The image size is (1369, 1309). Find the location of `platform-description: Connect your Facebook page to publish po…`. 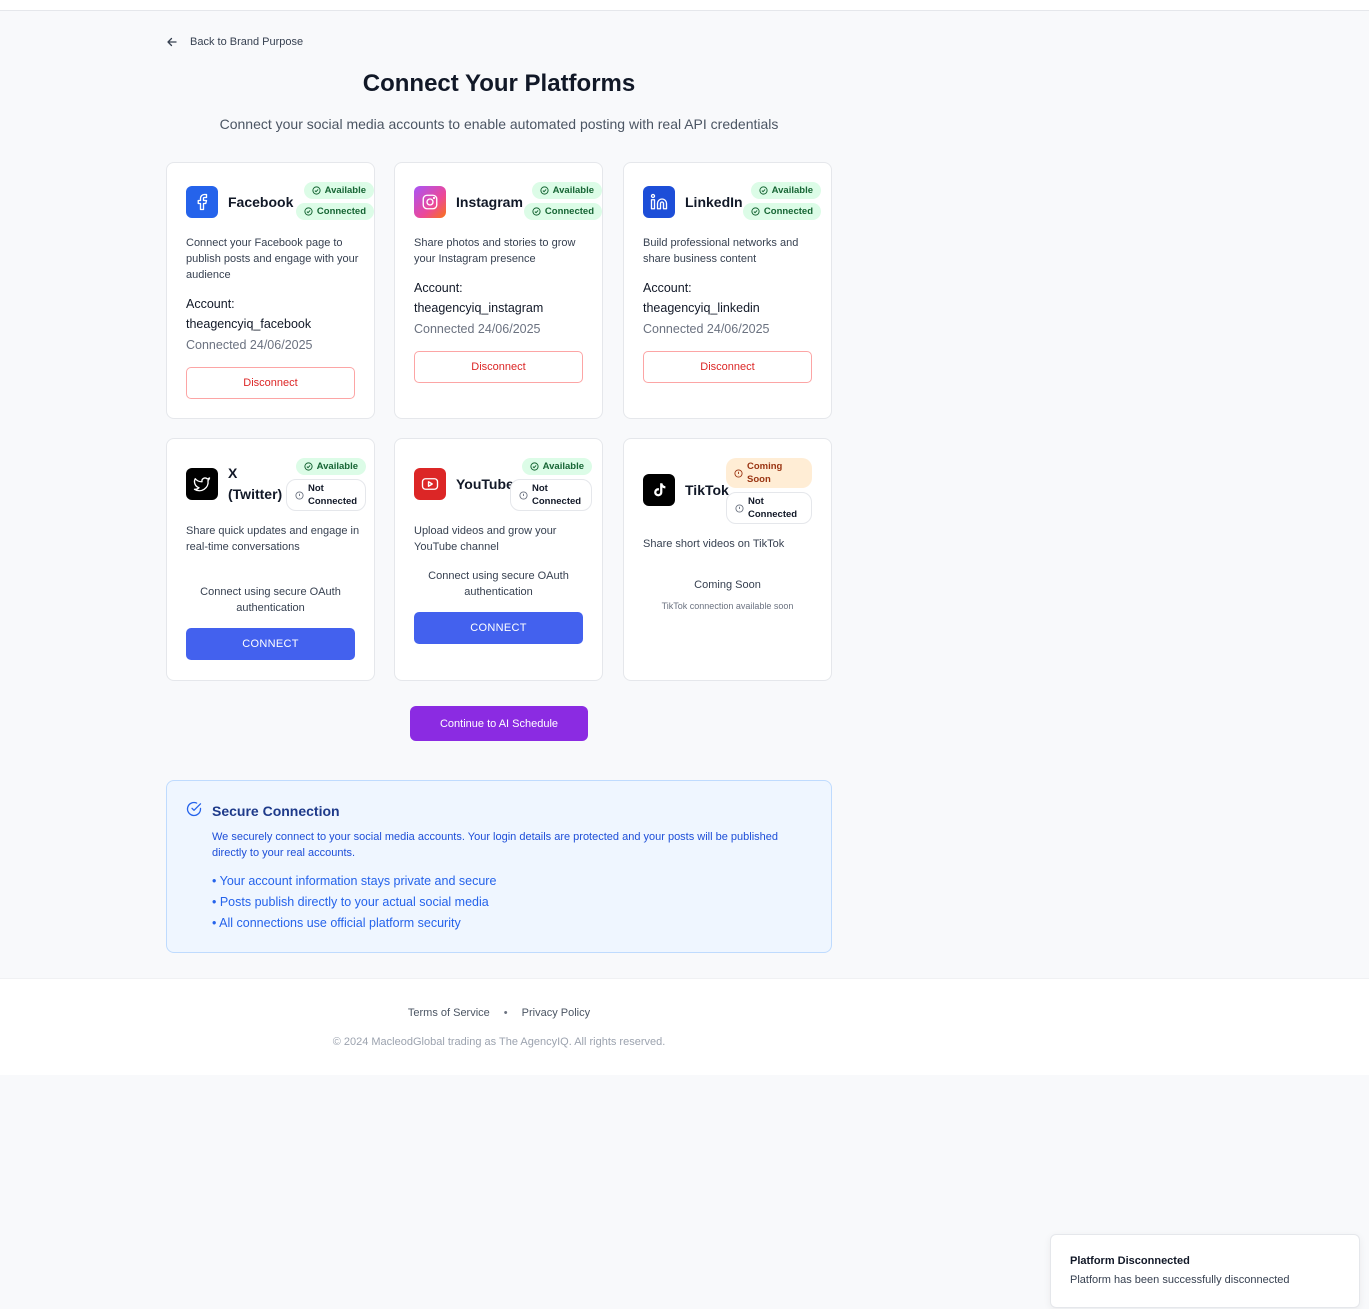

platform-description: Connect your Facebook page to publish po… is located at coordinates (272, 259).